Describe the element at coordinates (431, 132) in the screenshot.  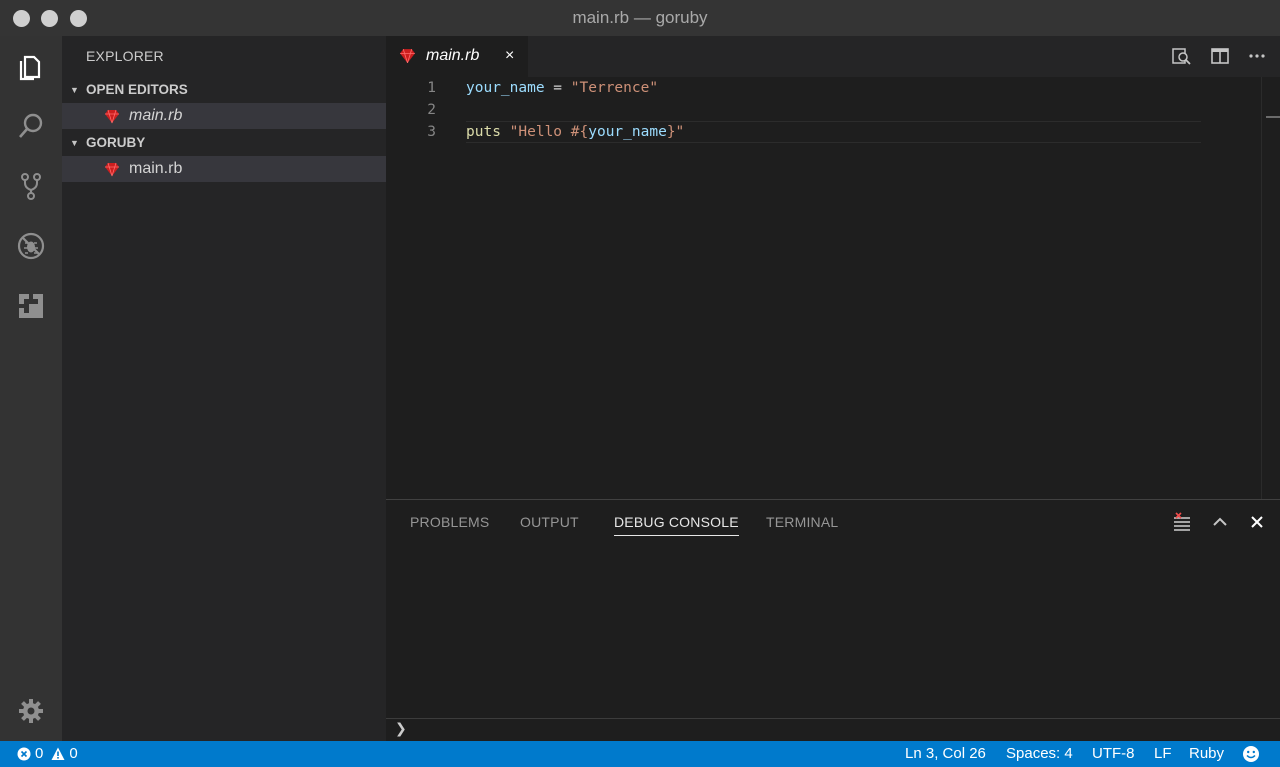
I see `line-number: 3` at that location.